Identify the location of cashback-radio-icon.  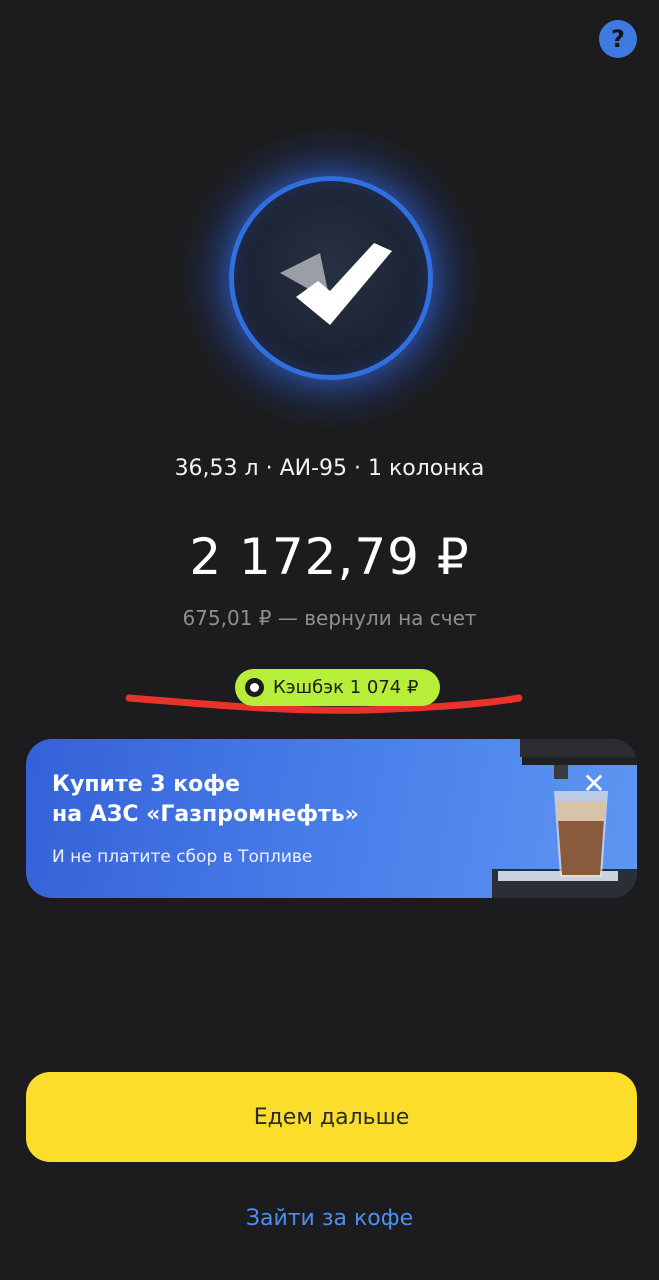
(254, 687).